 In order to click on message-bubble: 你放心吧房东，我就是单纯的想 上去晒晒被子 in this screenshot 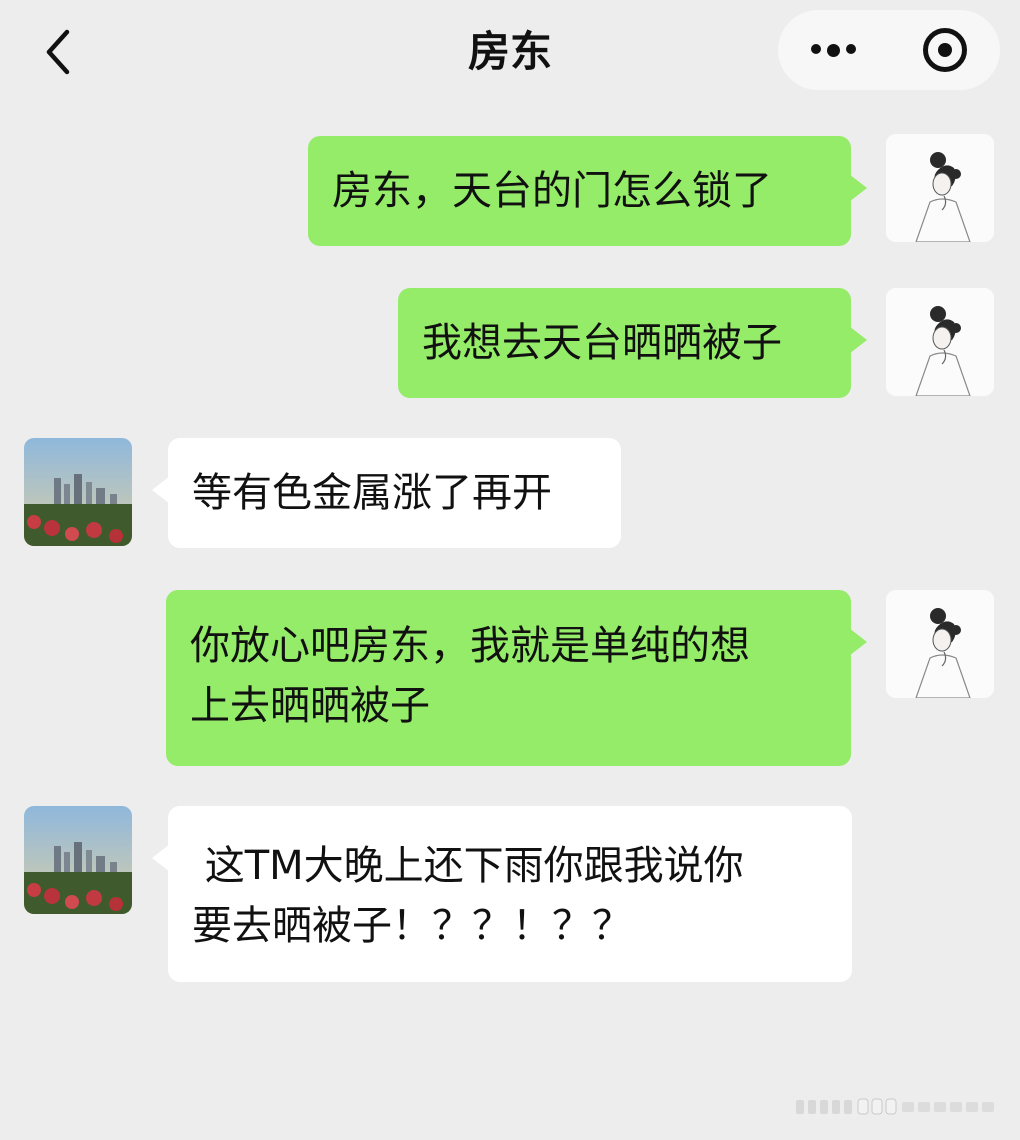, I will do `click(516, 678)`.